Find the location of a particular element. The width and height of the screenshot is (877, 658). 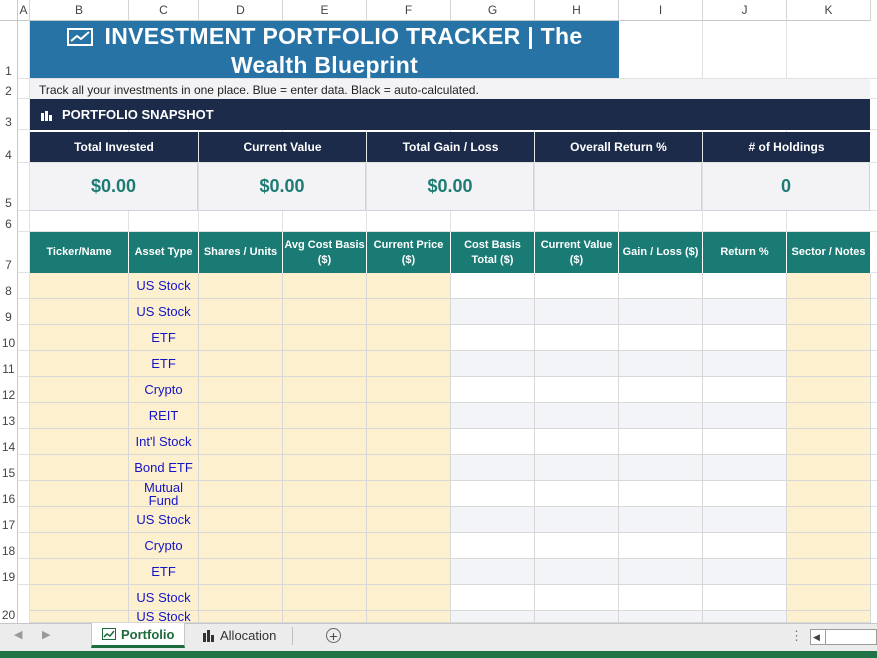

scroll-left-icon: ◀ is located at coordinates (18, 634).